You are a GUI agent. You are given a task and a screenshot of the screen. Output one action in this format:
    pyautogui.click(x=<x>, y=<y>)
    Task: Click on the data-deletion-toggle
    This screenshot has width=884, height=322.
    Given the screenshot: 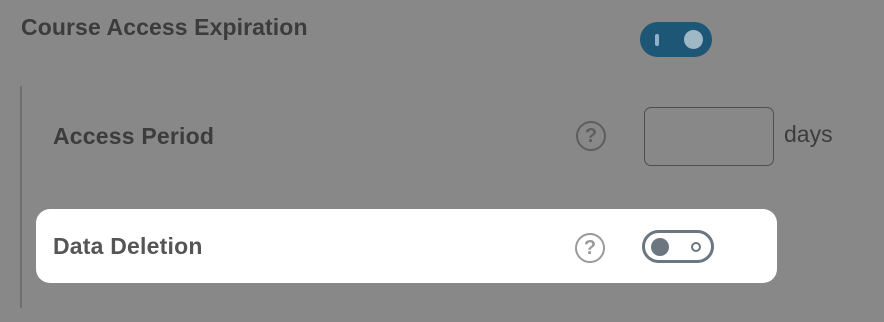 What is the action you would take?
    pyautogui.click(x=678, y=246)
    